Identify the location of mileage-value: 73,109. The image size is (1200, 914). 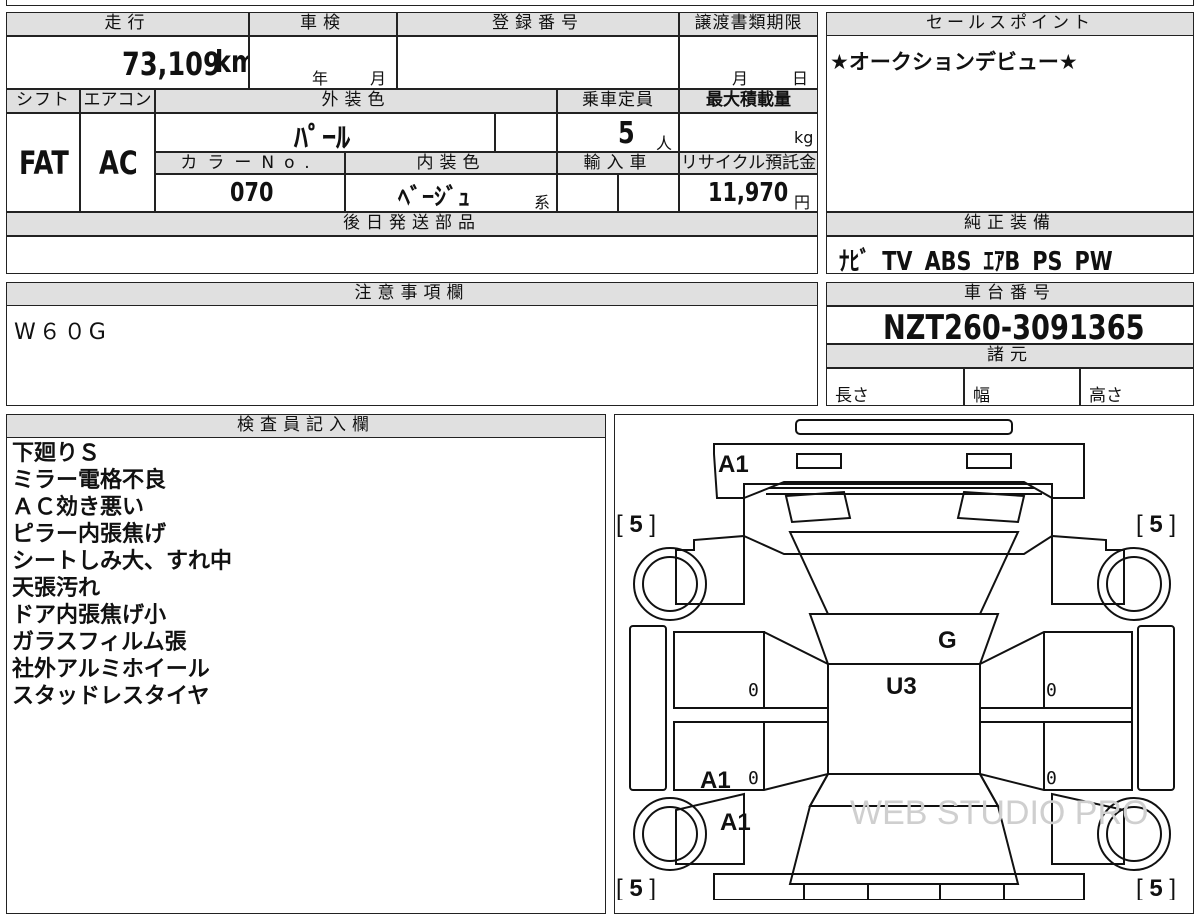
(171, 64).